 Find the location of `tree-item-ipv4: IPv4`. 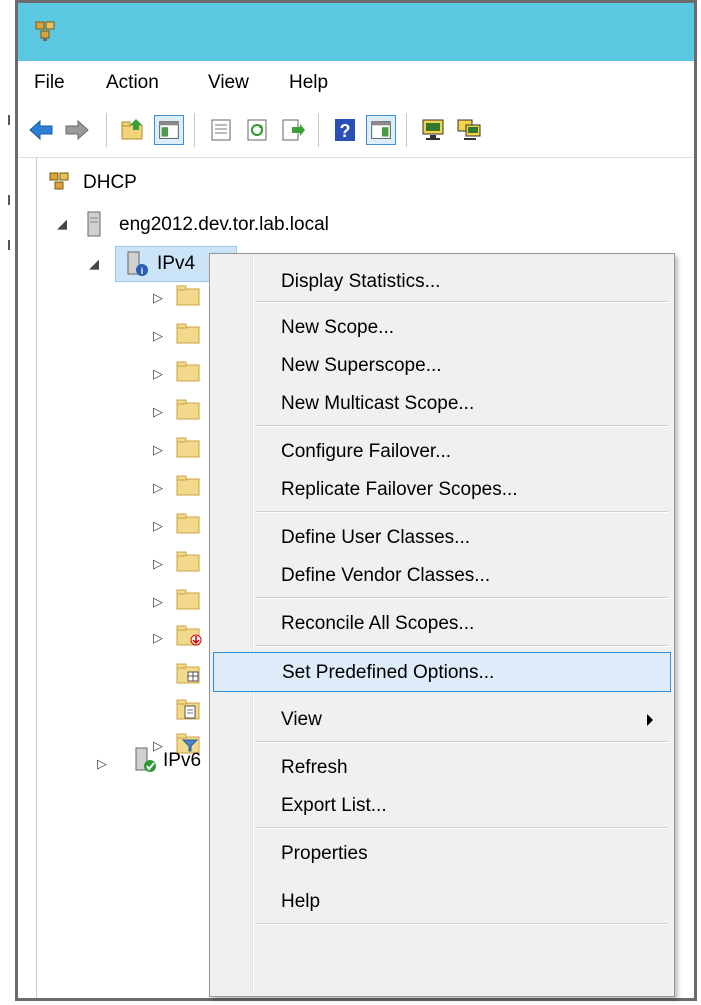

tree-item-ipv4: IPv4 is located at coordinates (176, 264).